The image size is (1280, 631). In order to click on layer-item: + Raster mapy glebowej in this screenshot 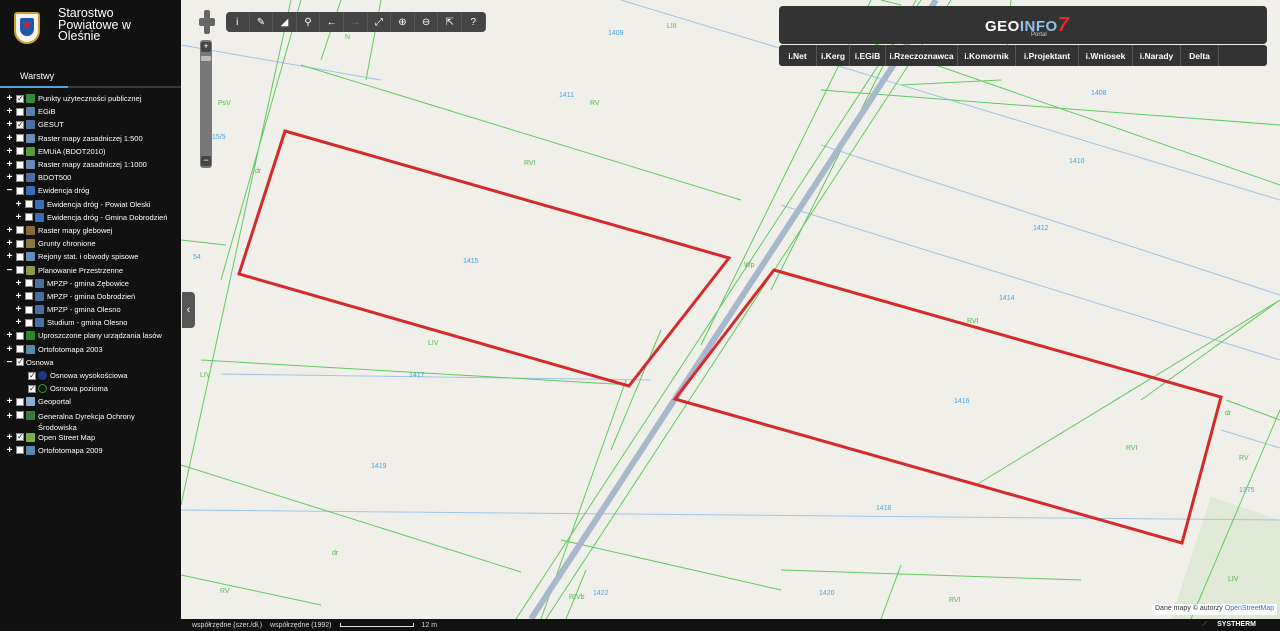, I will do `click(90, 230)`.